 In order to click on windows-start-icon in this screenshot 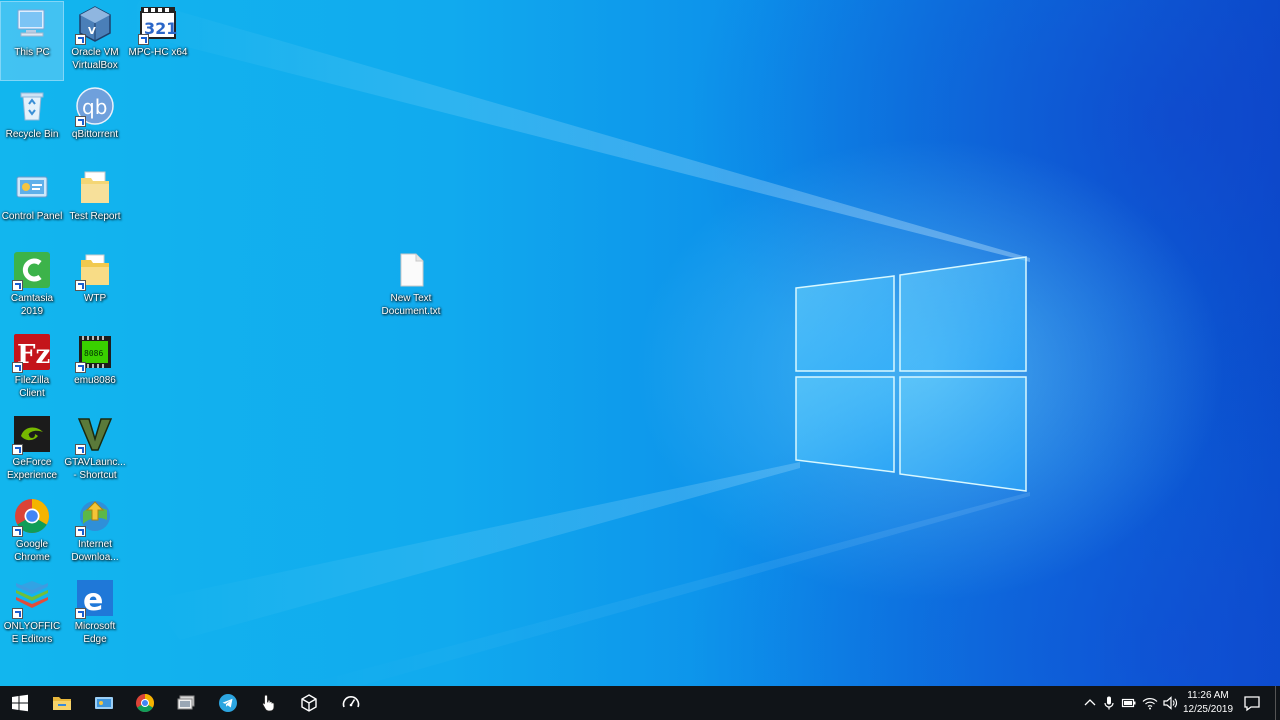, I will do `click(20, 703)`.